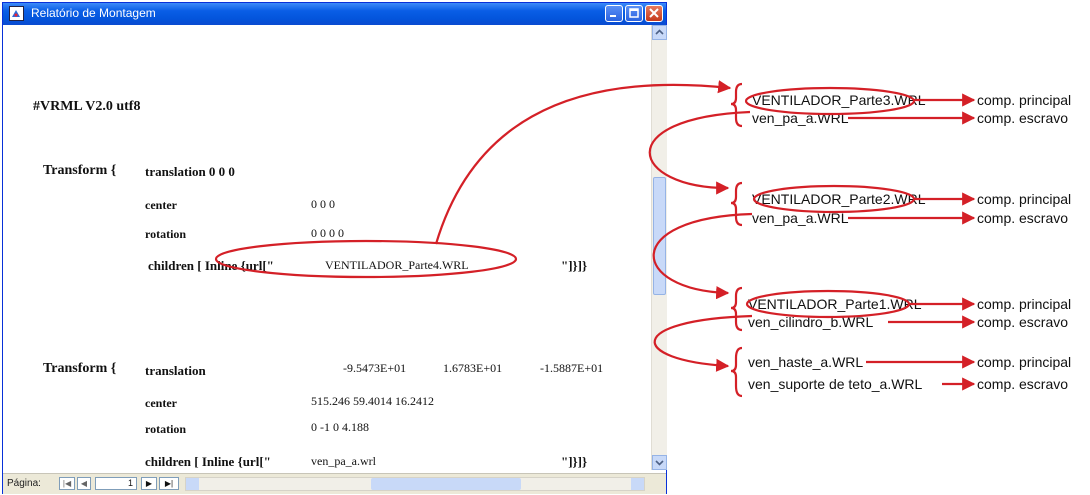 This screenshot has width=1090, height=495. Describe the element at coordinates (736, 105) in the screenshot. I see `bracket-group1` at that location.